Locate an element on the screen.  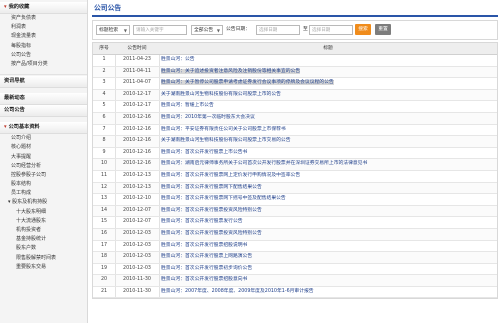
keyword-input: 请输入关键字 is located at coordinates (160, 29).